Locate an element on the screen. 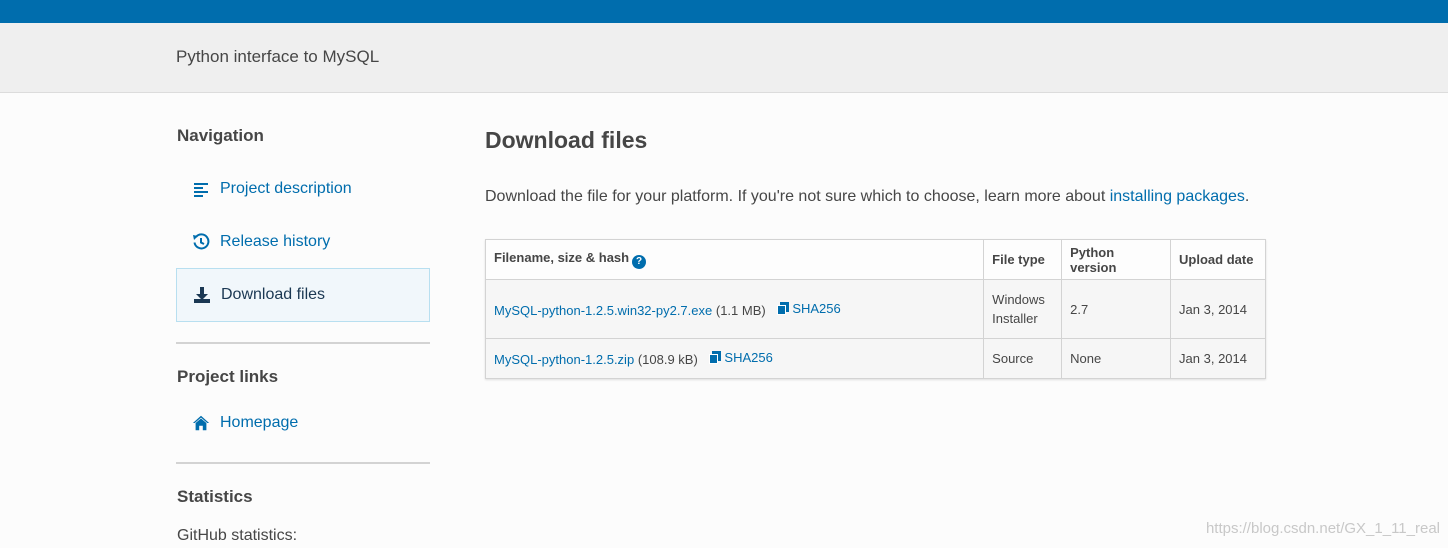 Image resolution: width=1448 pixels, height=548 pixels. link-label: Homepage is located at coordinates (259, 422).